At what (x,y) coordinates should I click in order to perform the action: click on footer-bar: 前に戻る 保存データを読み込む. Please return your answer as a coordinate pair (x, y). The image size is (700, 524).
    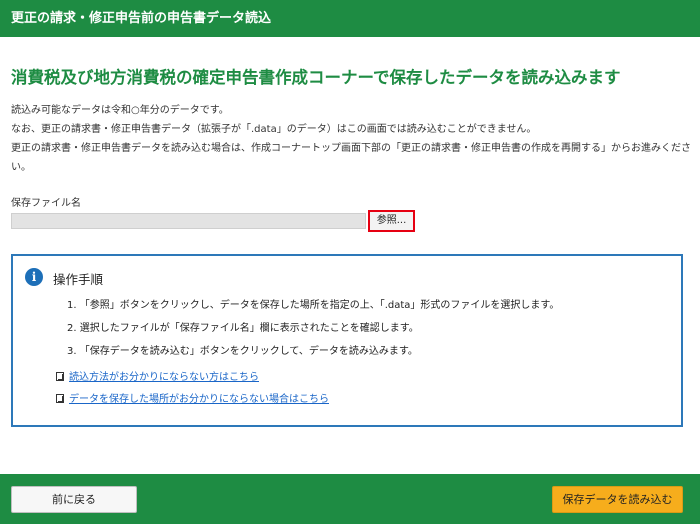
    Looking at the image, I should click on (350, 499).